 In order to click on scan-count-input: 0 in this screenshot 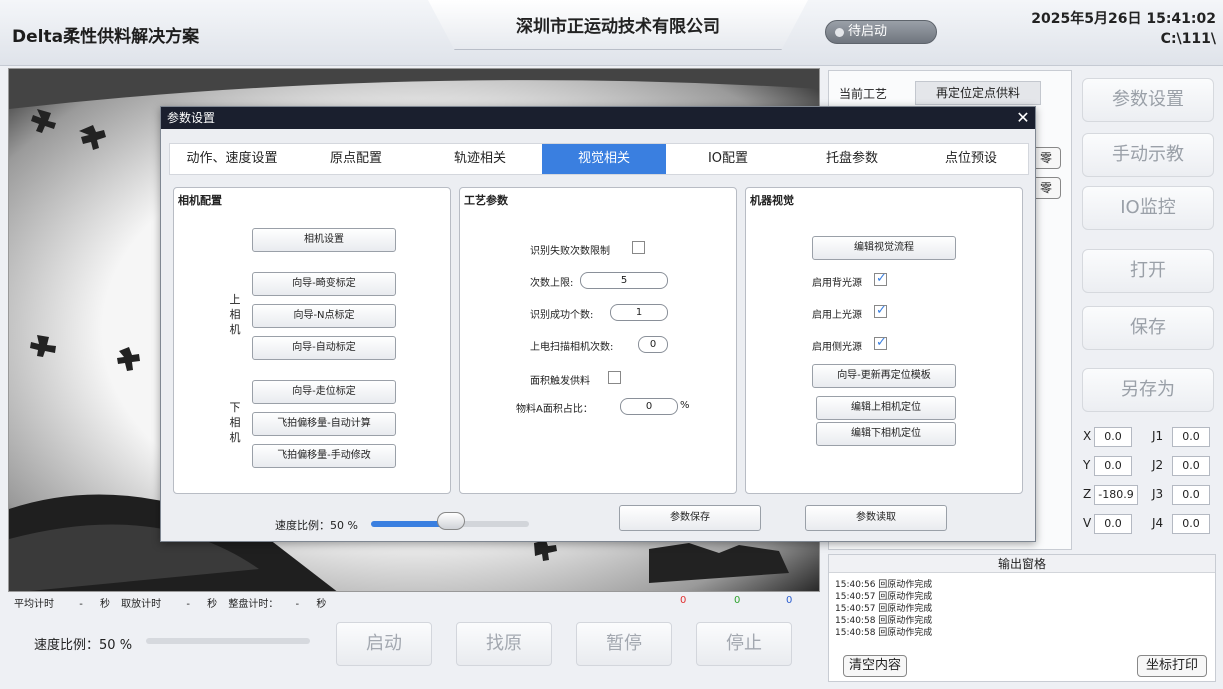, I will do `click(653, 344)`.